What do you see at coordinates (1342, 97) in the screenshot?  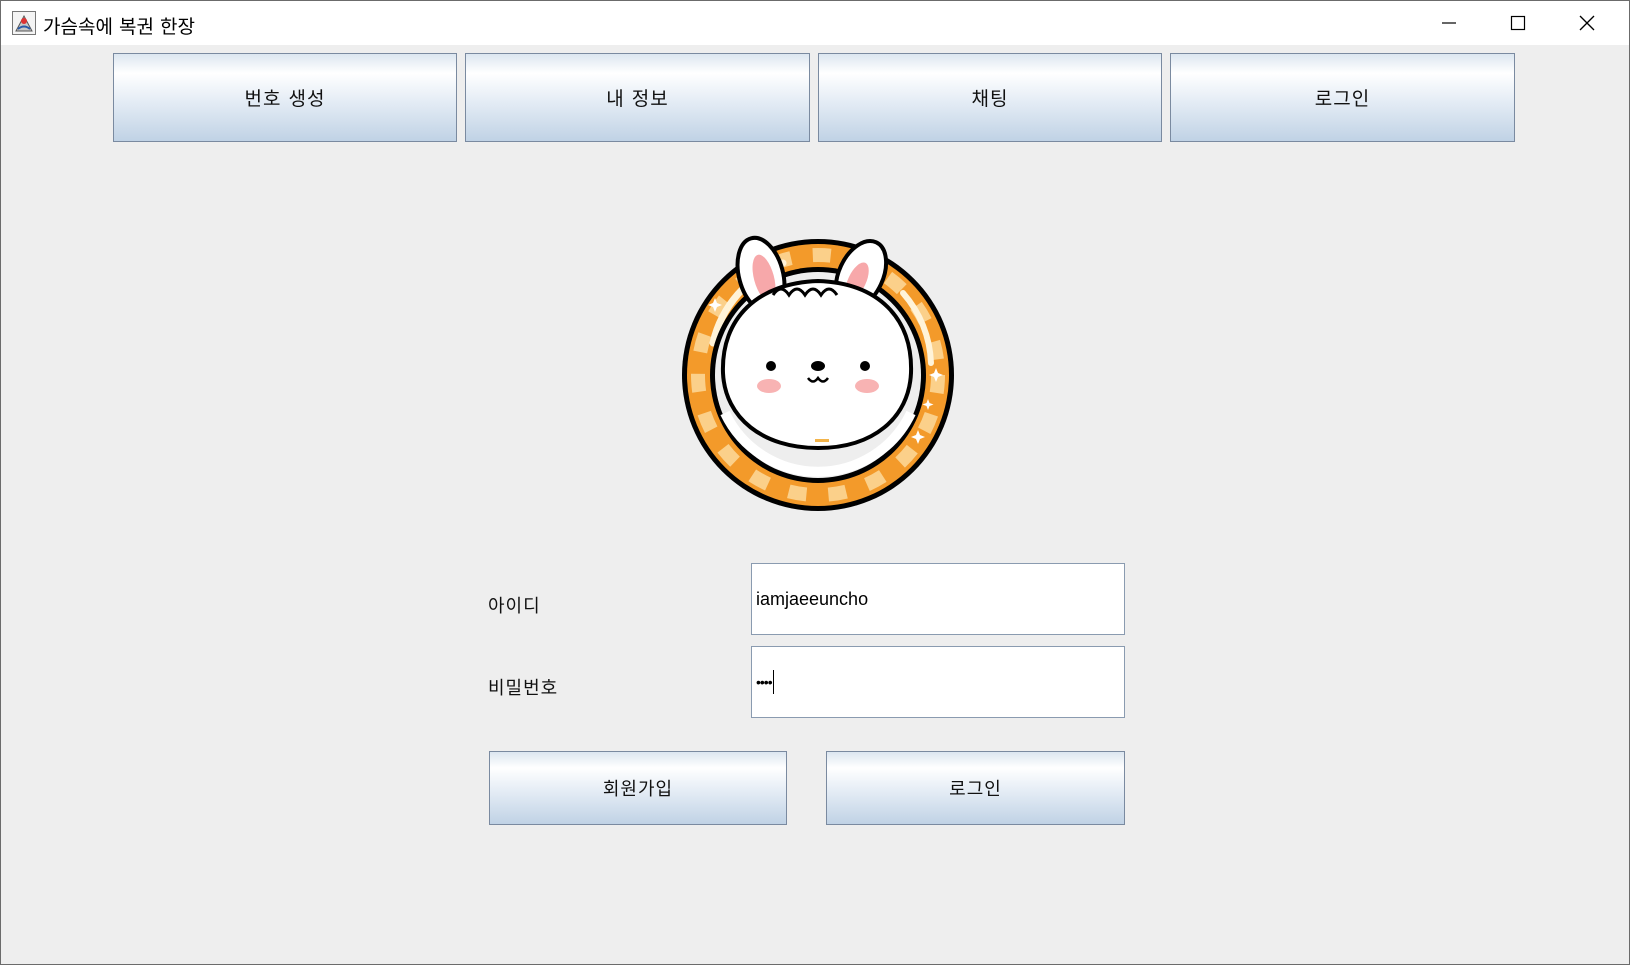 I see `nav-login-button: 로그인` at bounding box center [1342, 97].